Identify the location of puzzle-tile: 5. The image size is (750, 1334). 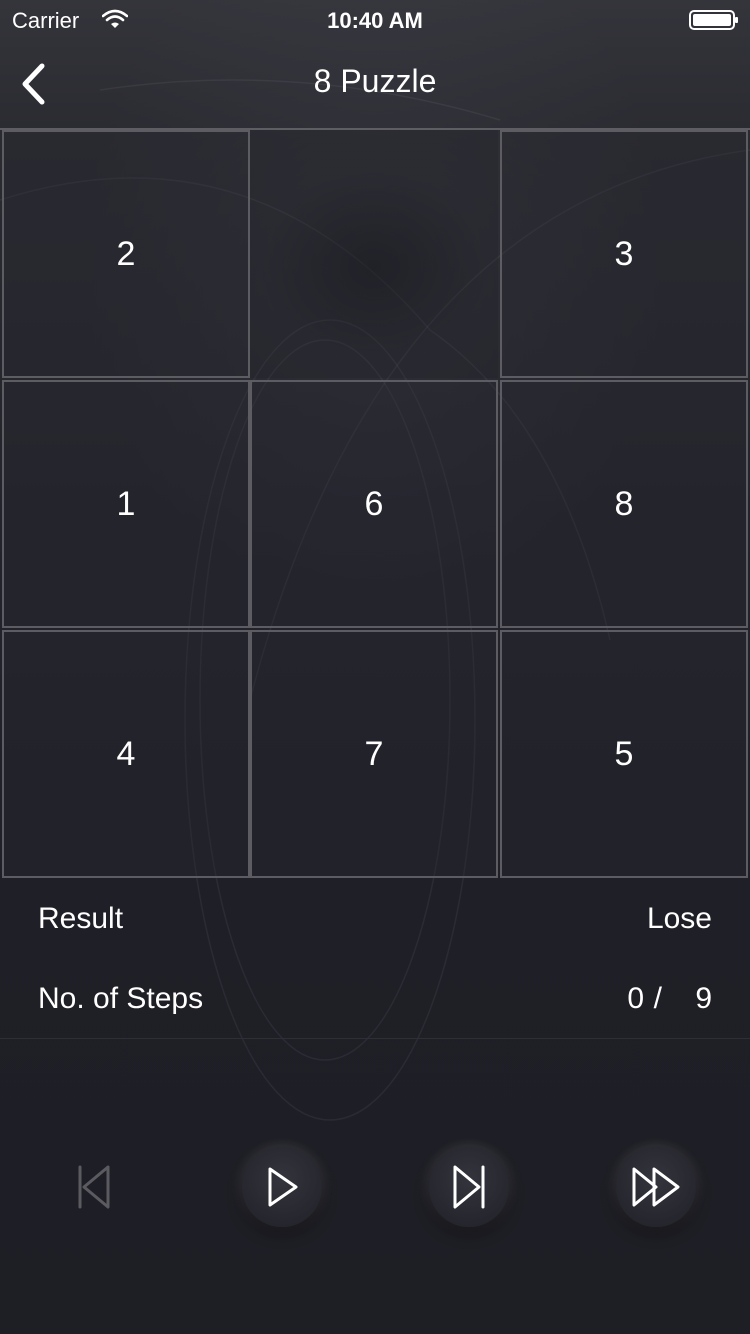
(624, 754).